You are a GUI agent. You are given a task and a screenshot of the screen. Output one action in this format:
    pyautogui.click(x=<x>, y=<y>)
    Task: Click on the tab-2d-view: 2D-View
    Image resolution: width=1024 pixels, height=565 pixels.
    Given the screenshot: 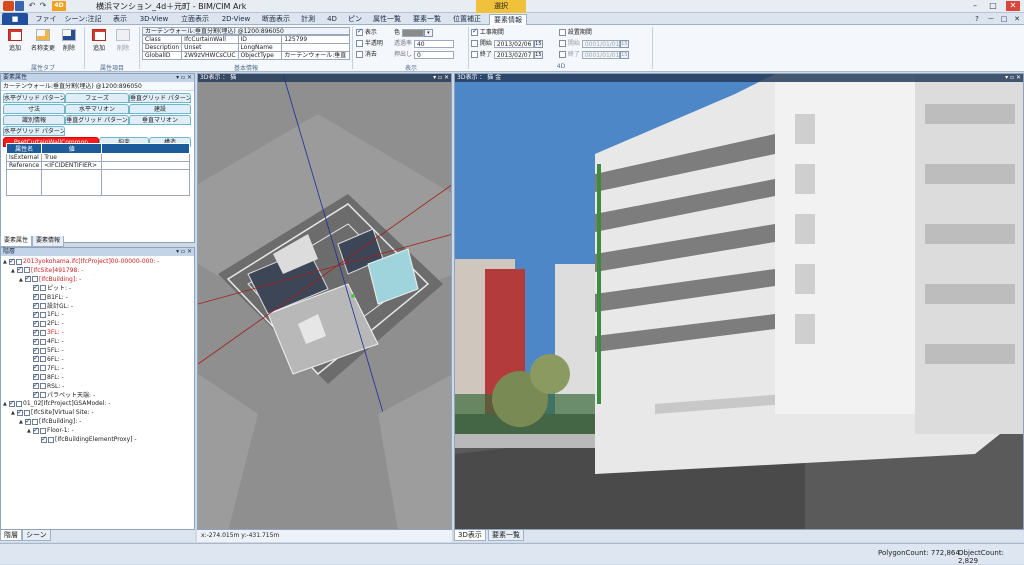 What is the action you would take?
    pyautogui.click(x=236, y=19)
    